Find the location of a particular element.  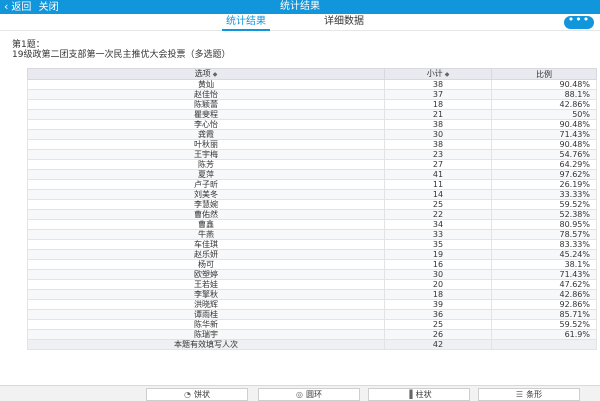

option-cell: 欧塑婷 is located at coordinates (206, 274).